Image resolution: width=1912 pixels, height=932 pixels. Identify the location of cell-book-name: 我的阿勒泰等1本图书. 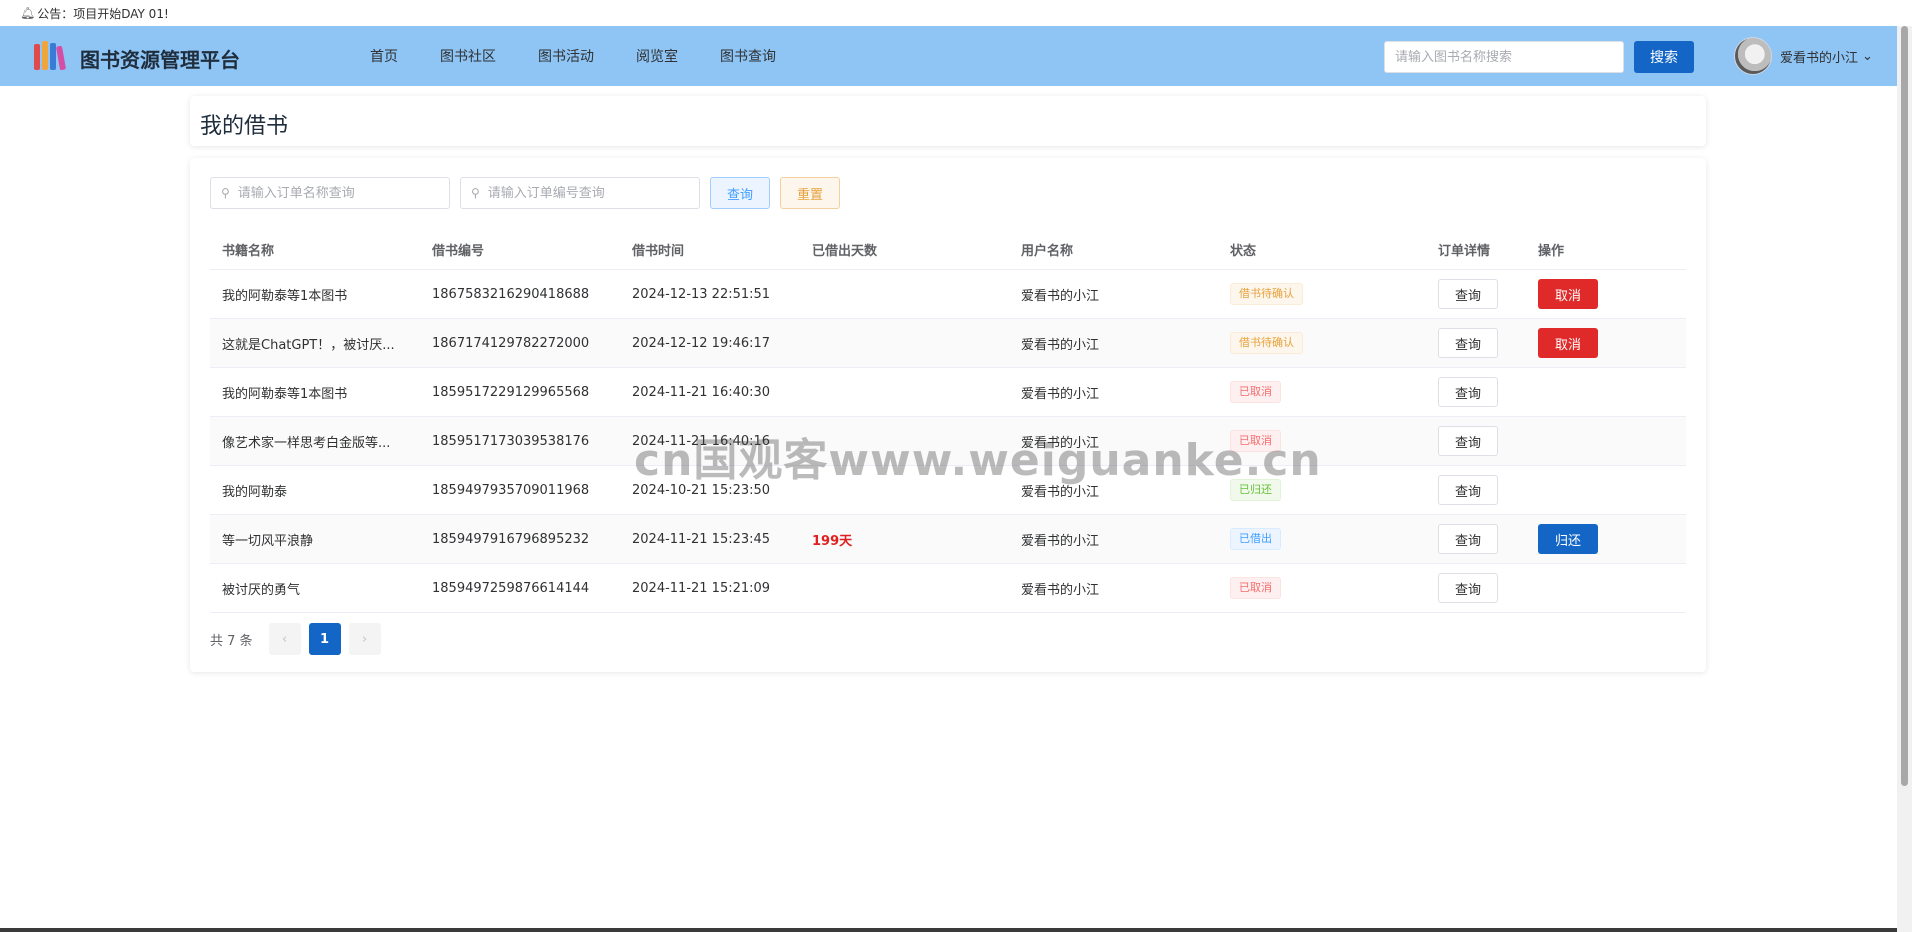
(285, 394).